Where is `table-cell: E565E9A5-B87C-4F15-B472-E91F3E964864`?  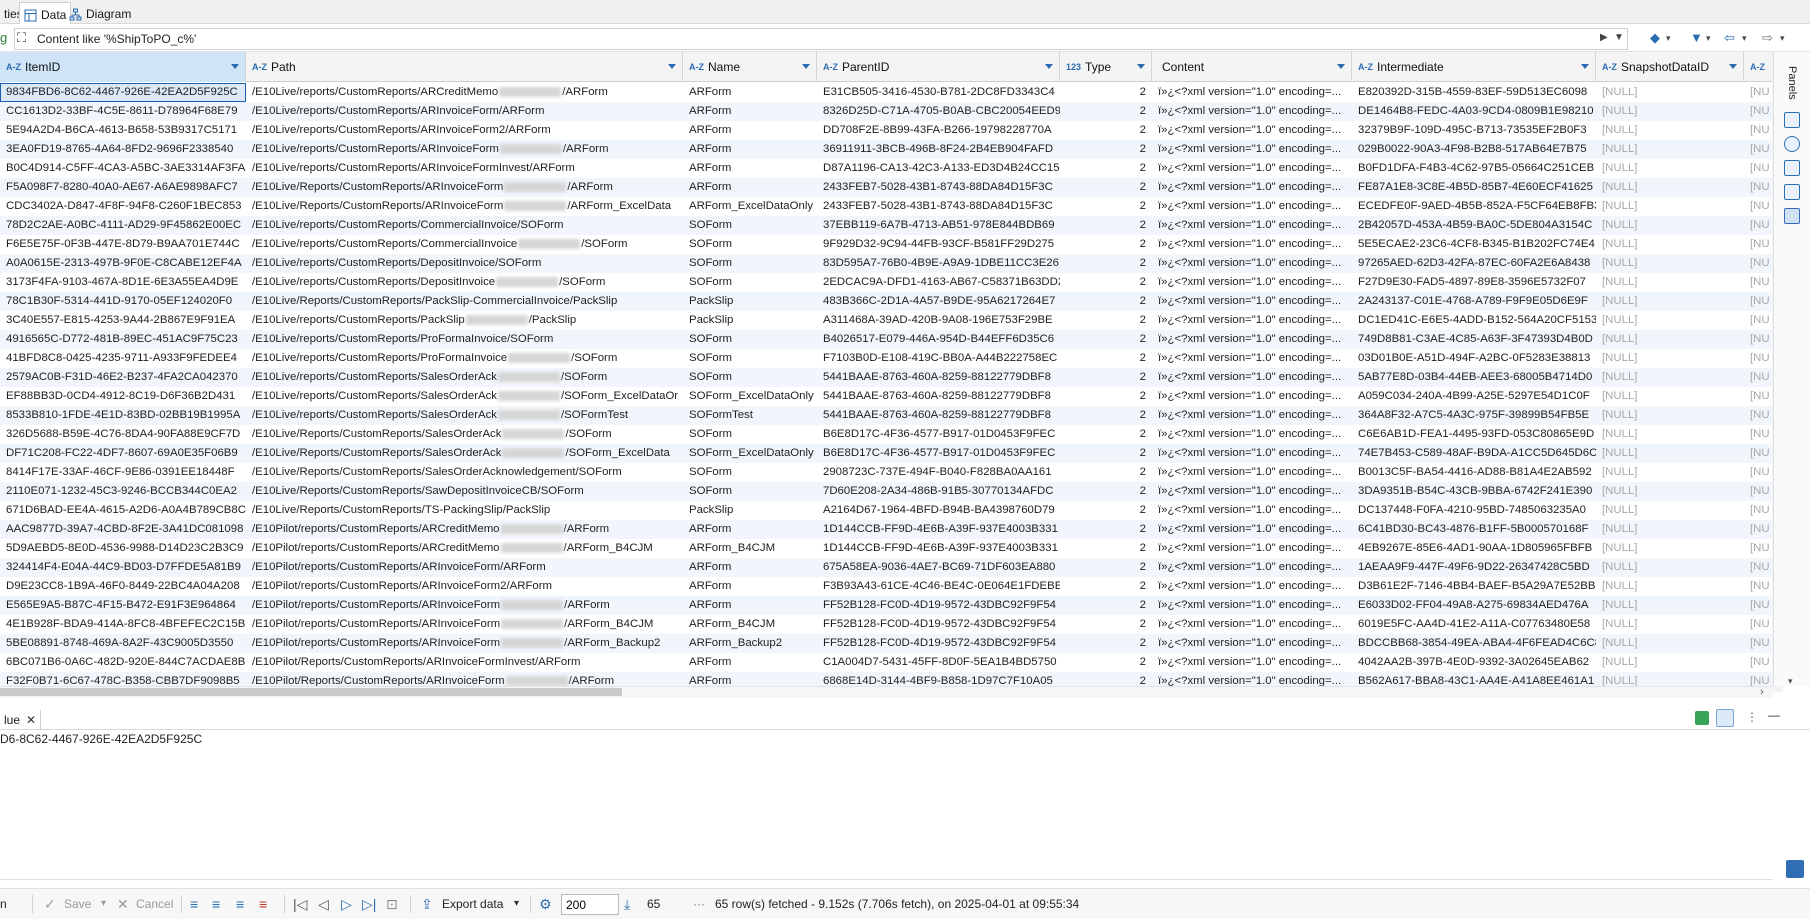
table-cell: E565E9A5-B87C-4F15-B472-E91F3E964864 is located at coordinates (123, 605).